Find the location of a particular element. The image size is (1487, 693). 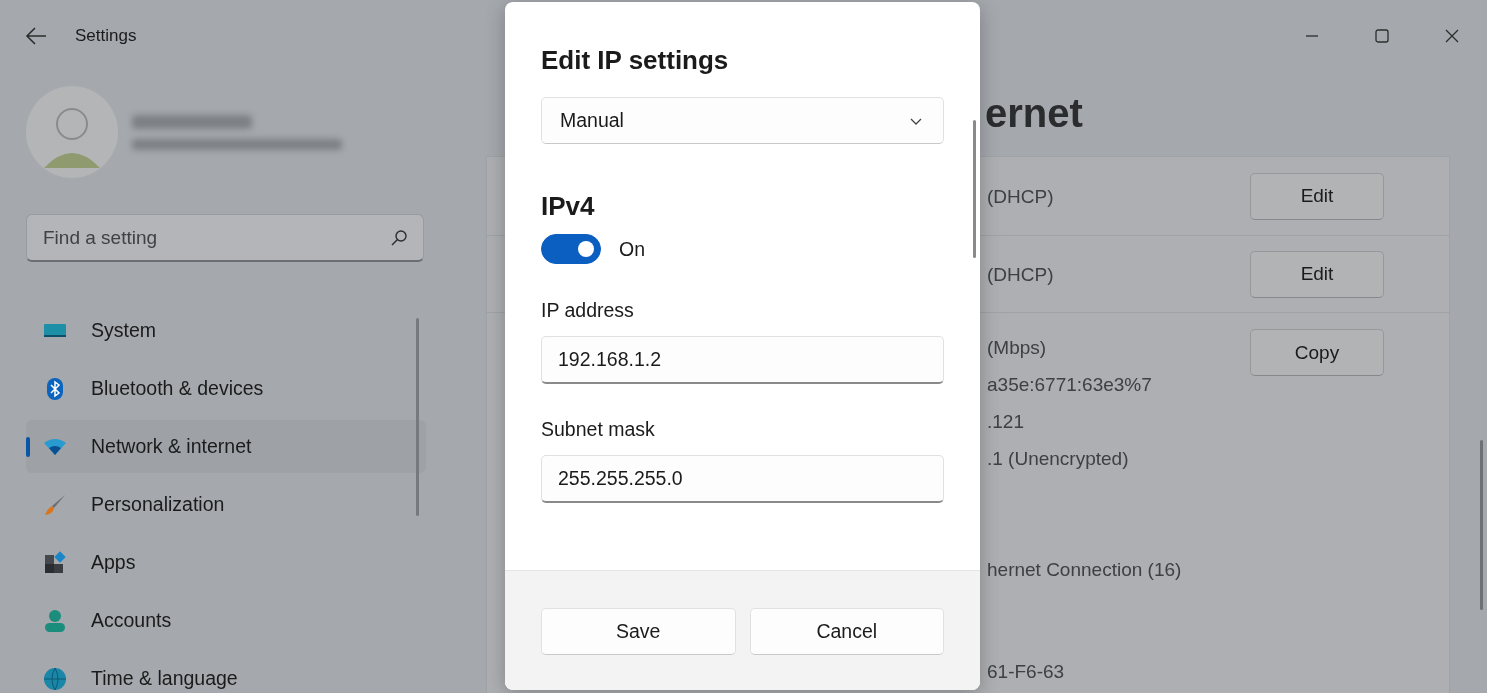

field-label: Subnet mask is located at coordinates (598, 429).